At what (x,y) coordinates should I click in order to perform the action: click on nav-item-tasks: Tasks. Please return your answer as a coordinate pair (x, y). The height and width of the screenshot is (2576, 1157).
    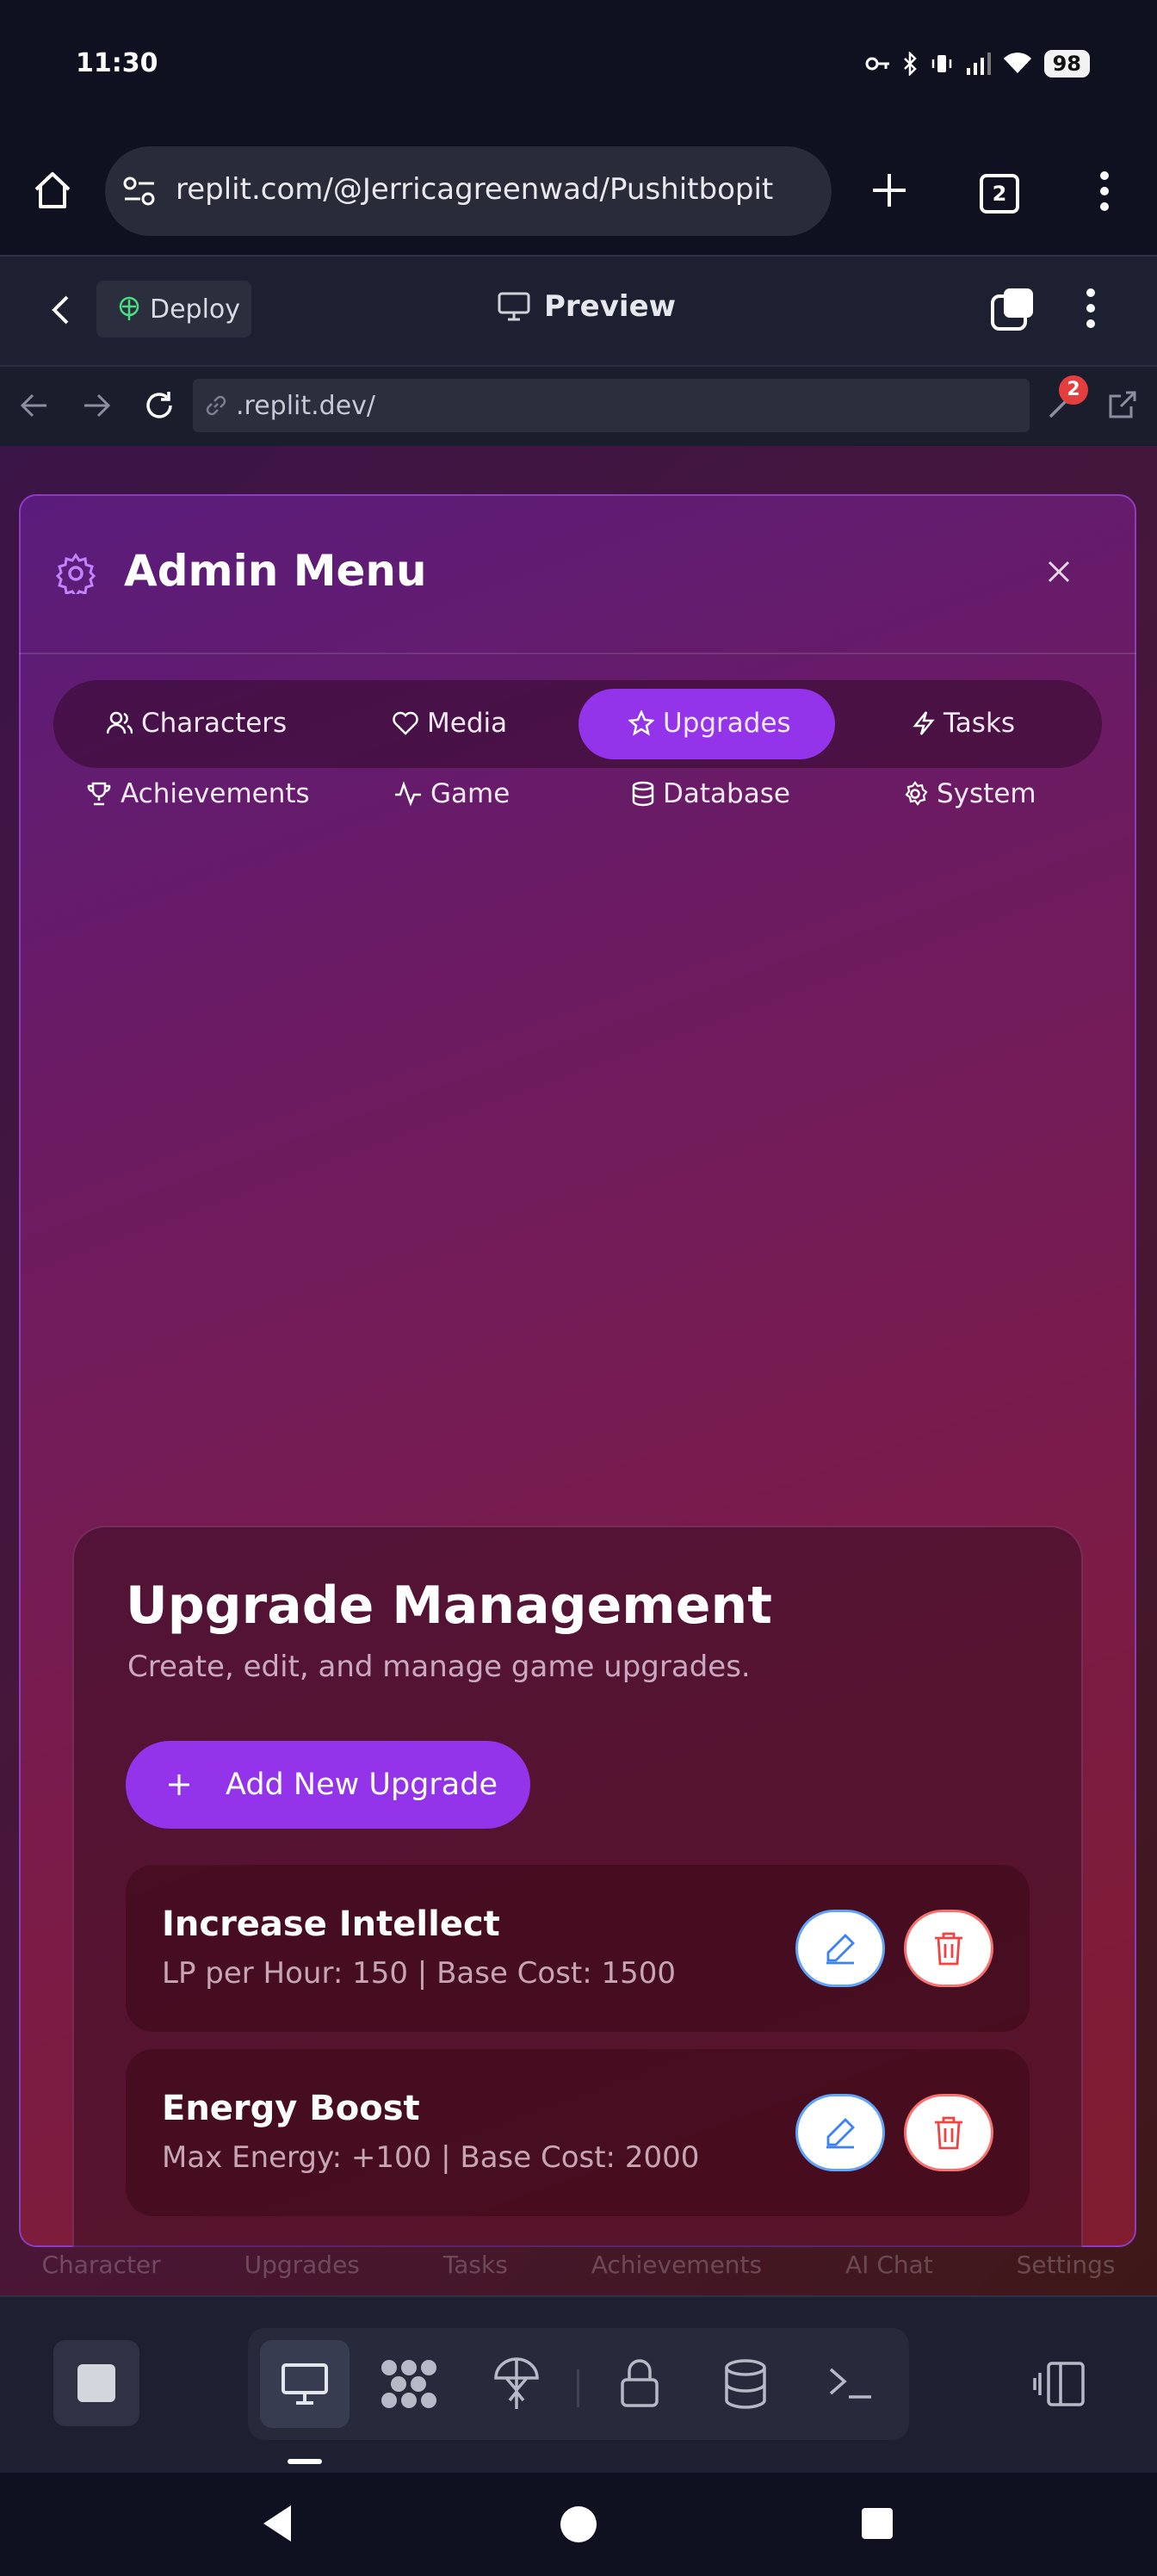
    Looking at the image, I should click on (476, 2265).